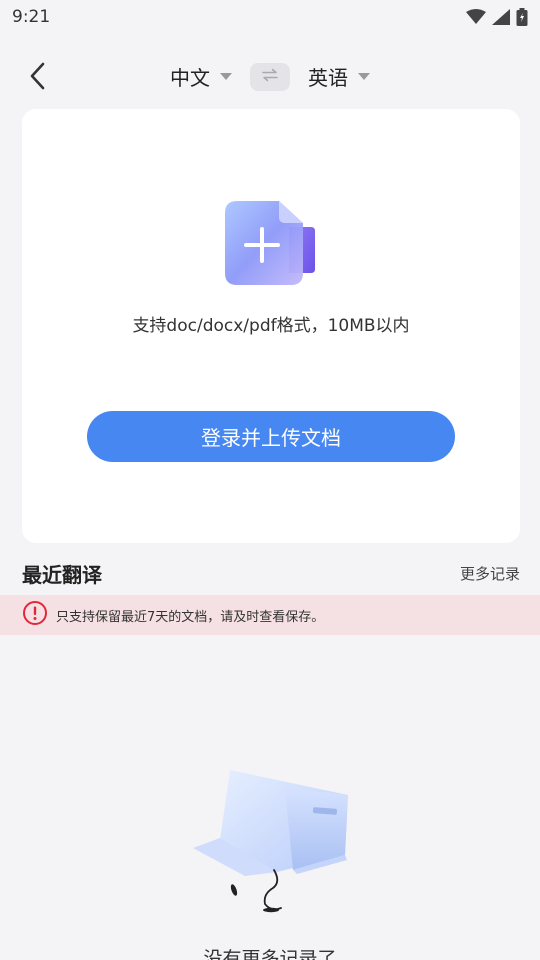 The width and height of the screenshot is (540, 960). I want to click on login-upload-button: 登录并上传文档, so click(271, 436).